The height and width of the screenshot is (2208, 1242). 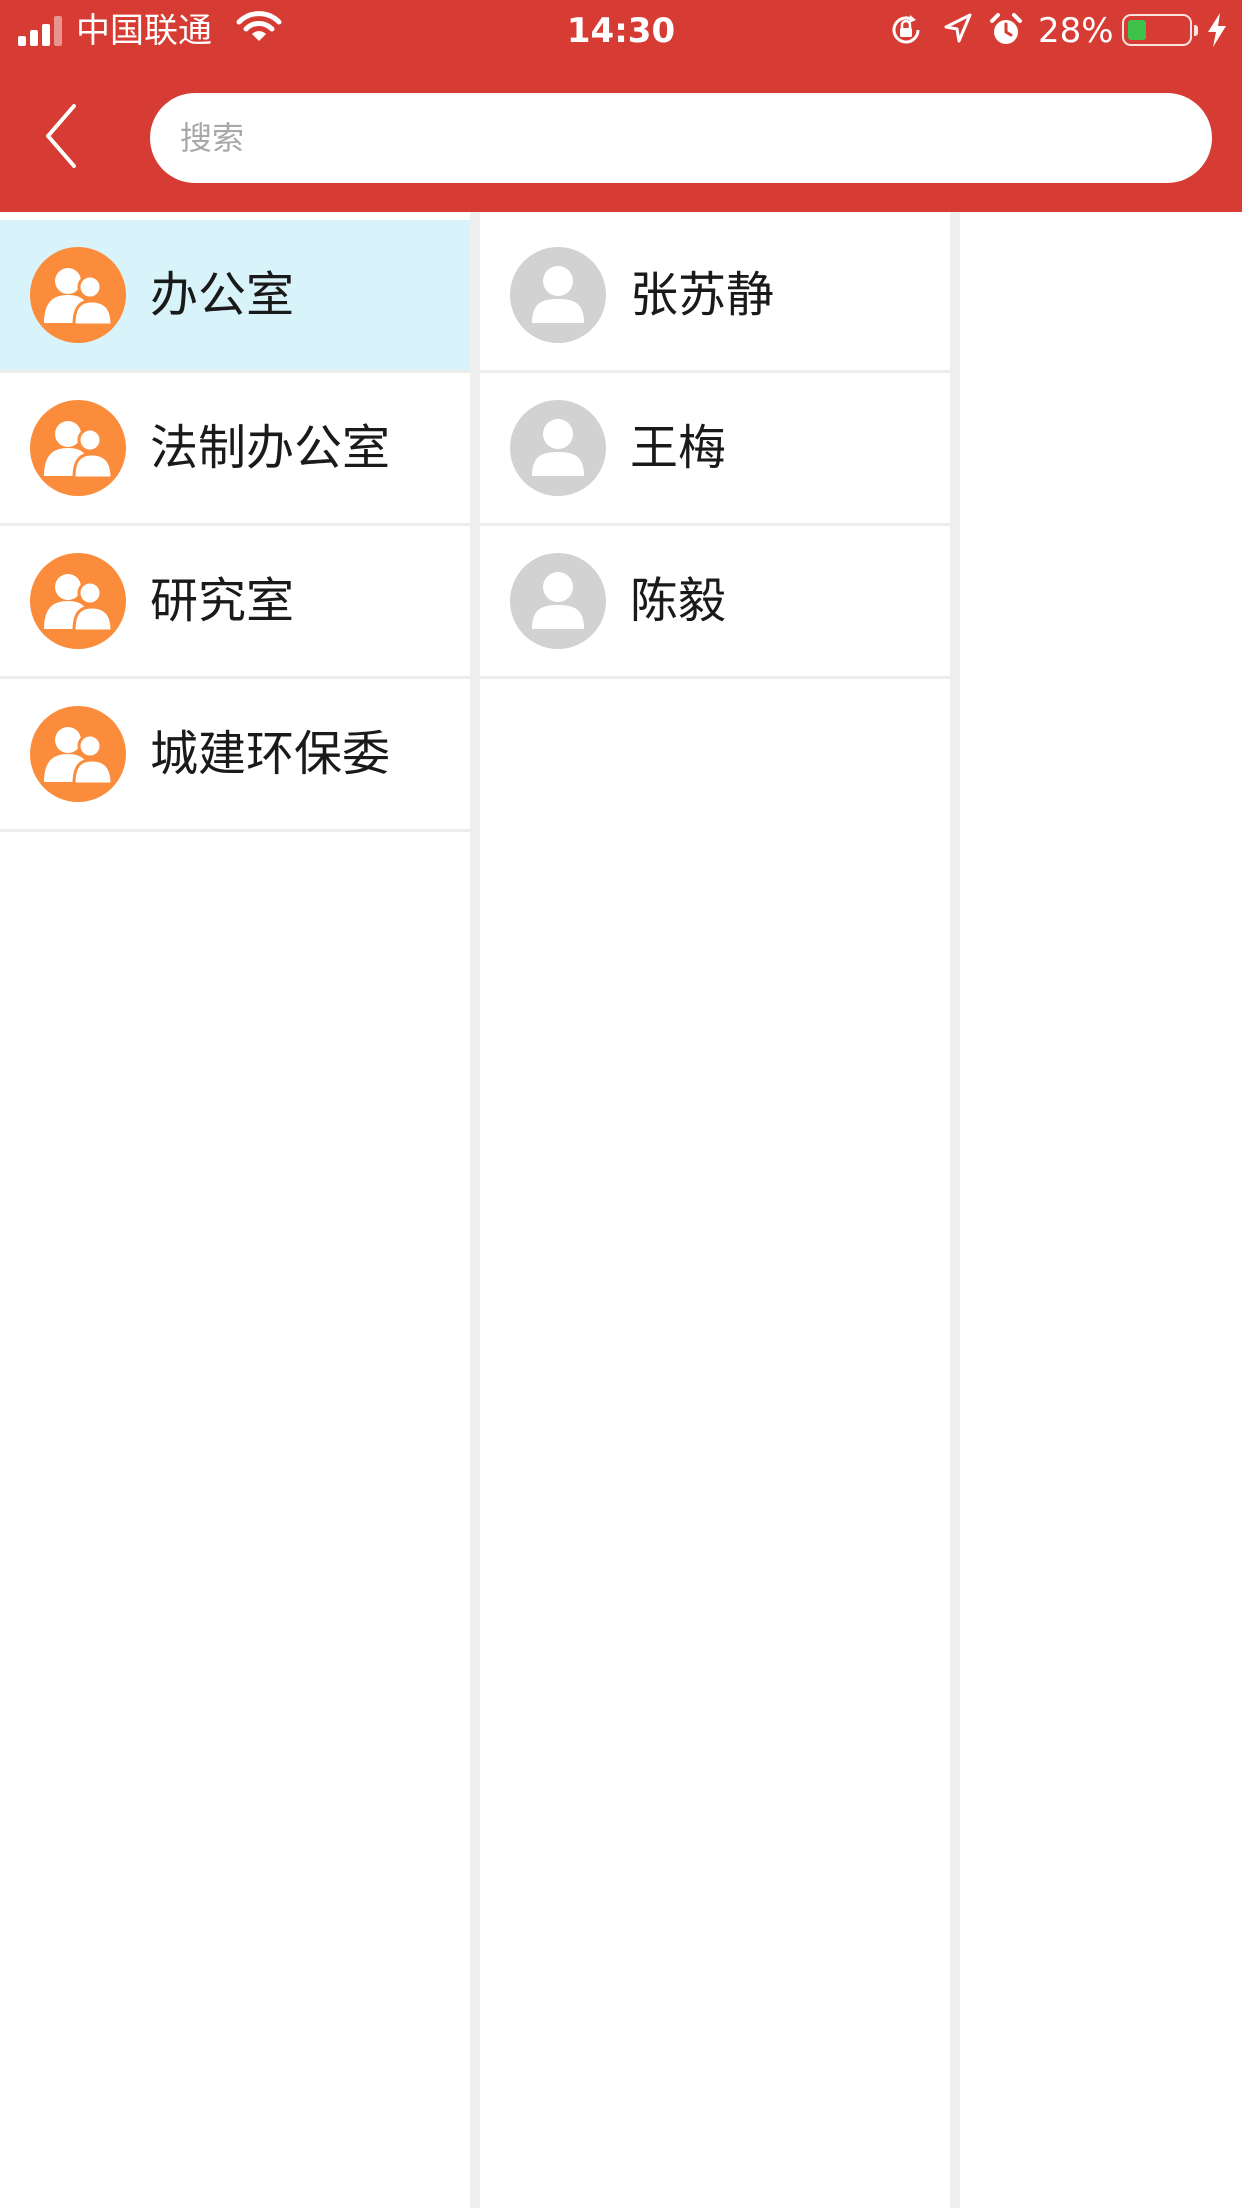 What do you see at coordinates (1076, 31) in the screenshot?
I see `battery-percent: 28%` at bounding box center [1076, 31].